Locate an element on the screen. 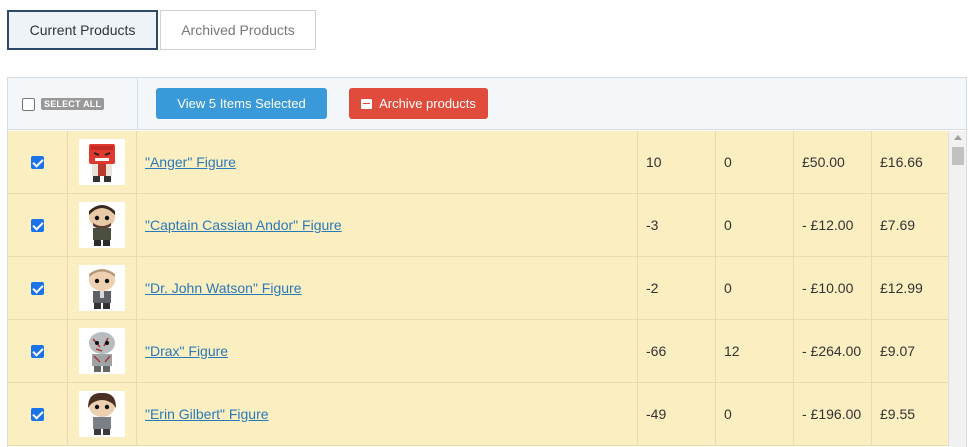 The width and height of the screenshot is (974, 447). product-col1-value: -49 is located at coordinates (656, 414).